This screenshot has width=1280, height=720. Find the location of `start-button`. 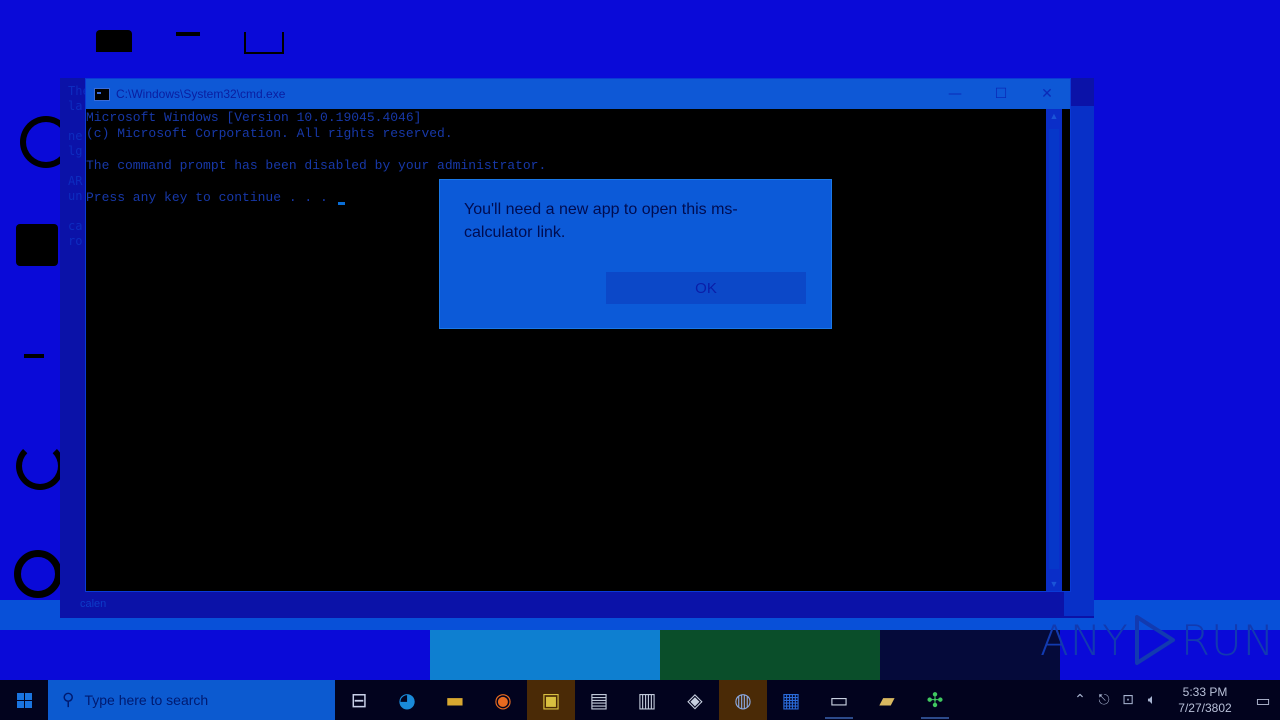

start-button is located at coordinates (24, 700).